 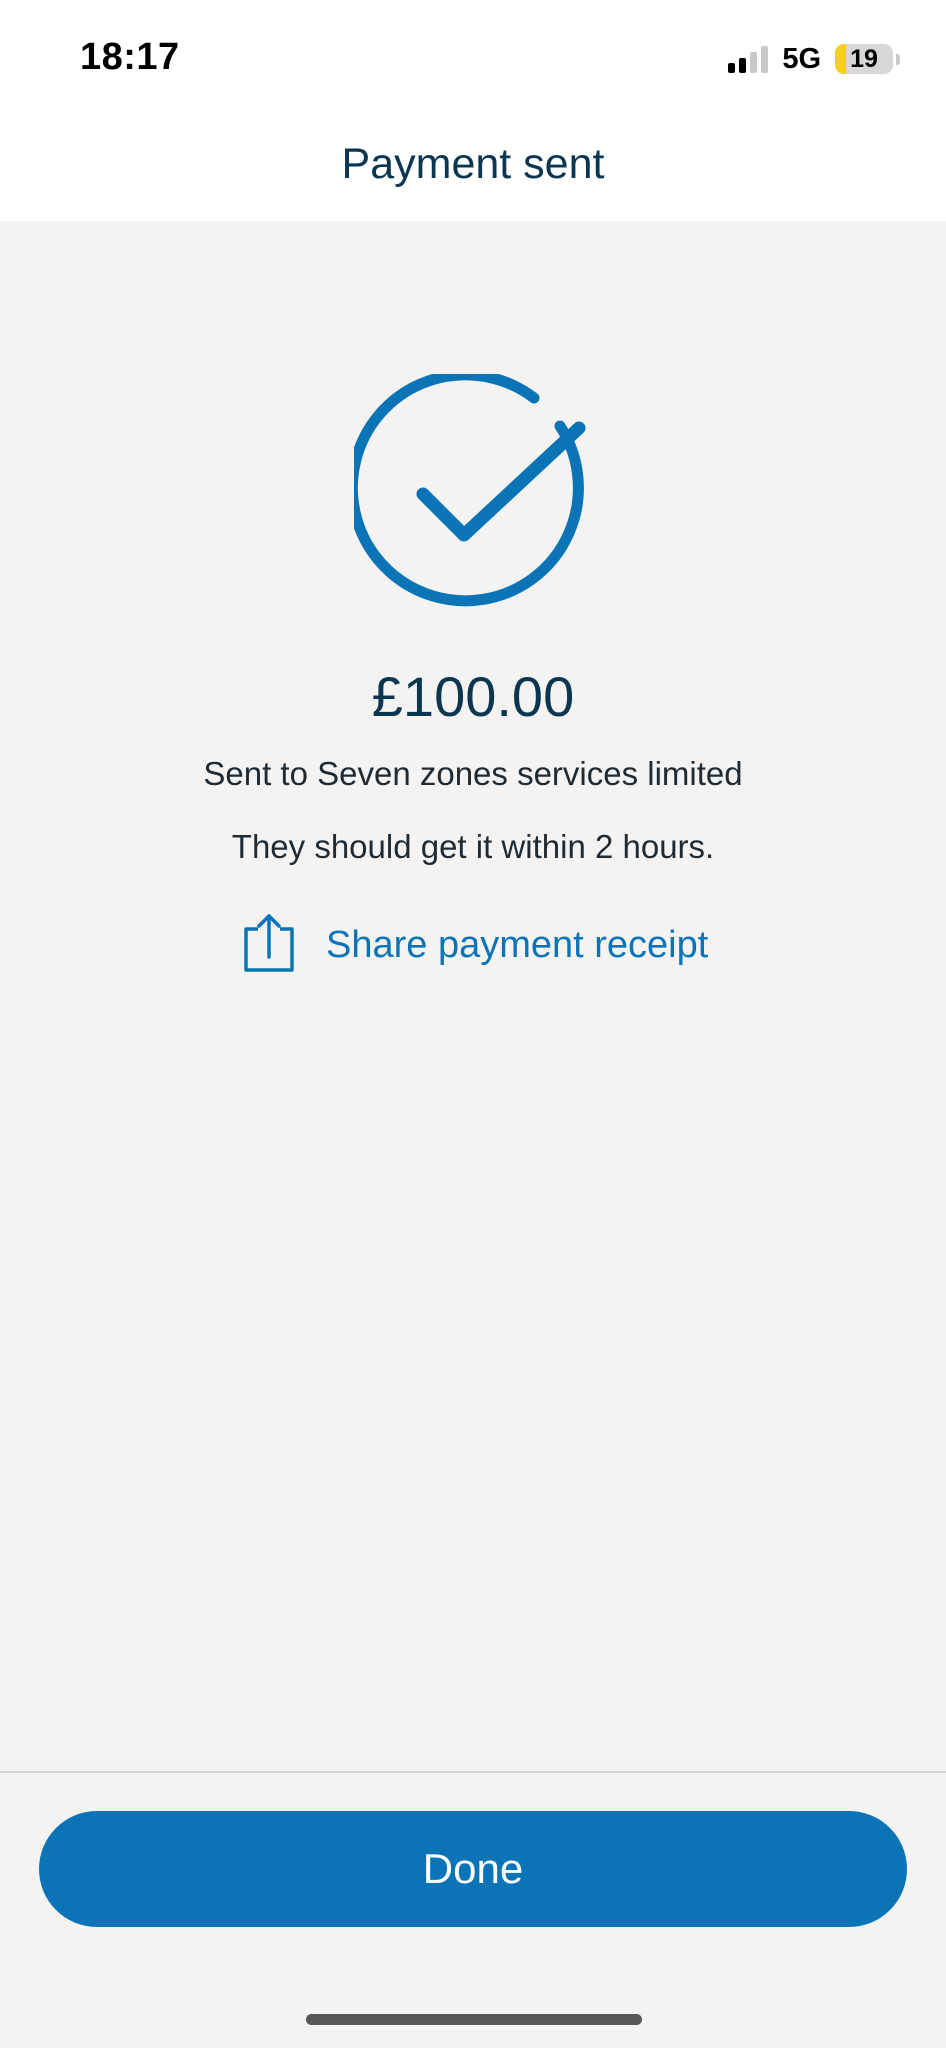 I want to click on eta-text: They should get it within 2 hours., so click(x=473, y=846).